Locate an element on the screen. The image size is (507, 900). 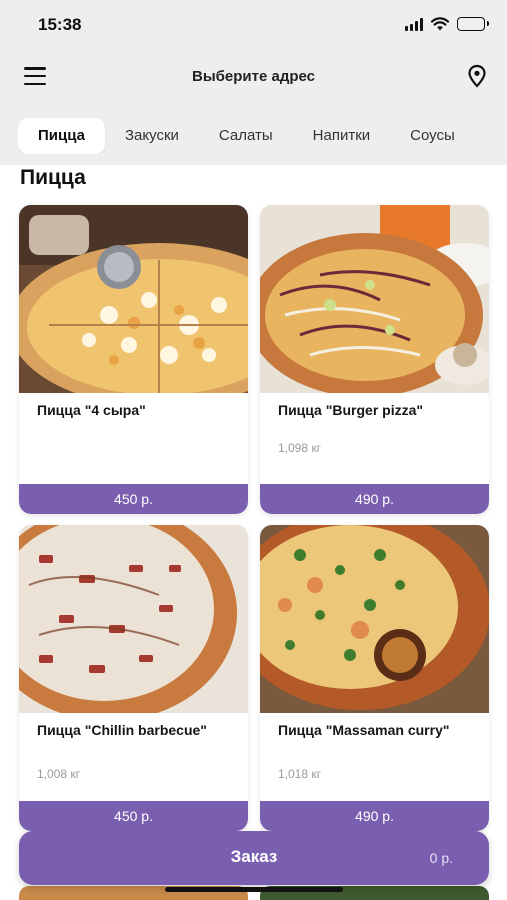
tab-salads: Салаты is located at coordinates (246, 136).